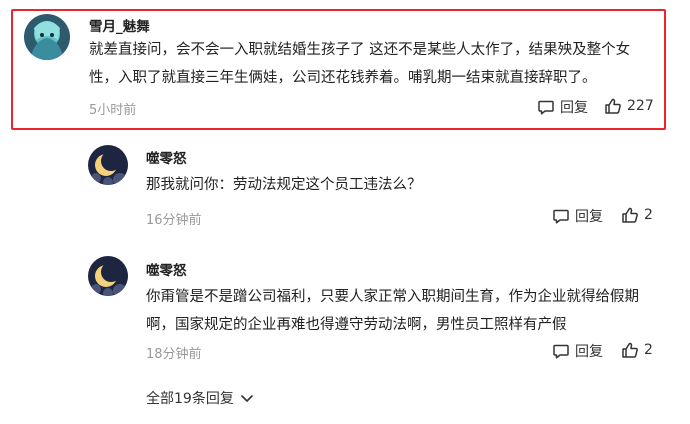 The width and height of the screenshot is (690, 424). Describe the element at coordinates (640, 106) in the screenshot. I see `like-count: 227` at that location.